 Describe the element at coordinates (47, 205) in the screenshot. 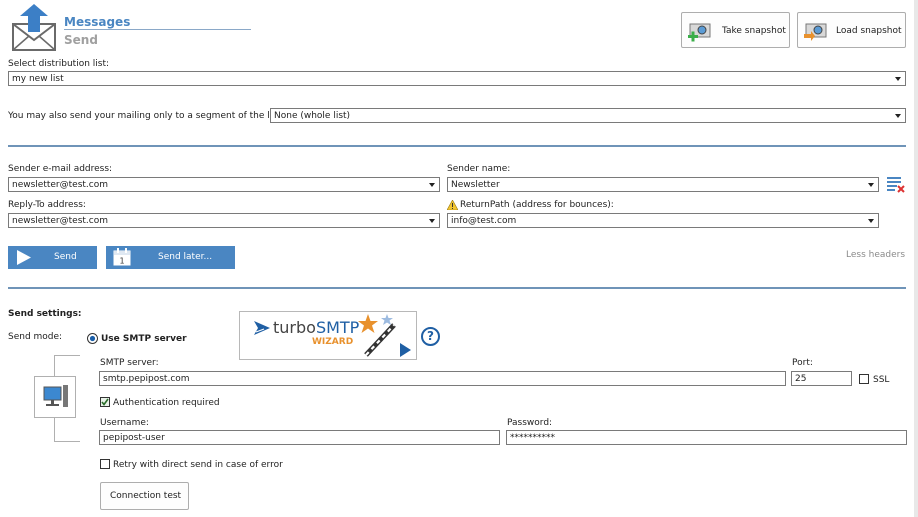

I see `replyto-label: Reply-To address:` at that location.